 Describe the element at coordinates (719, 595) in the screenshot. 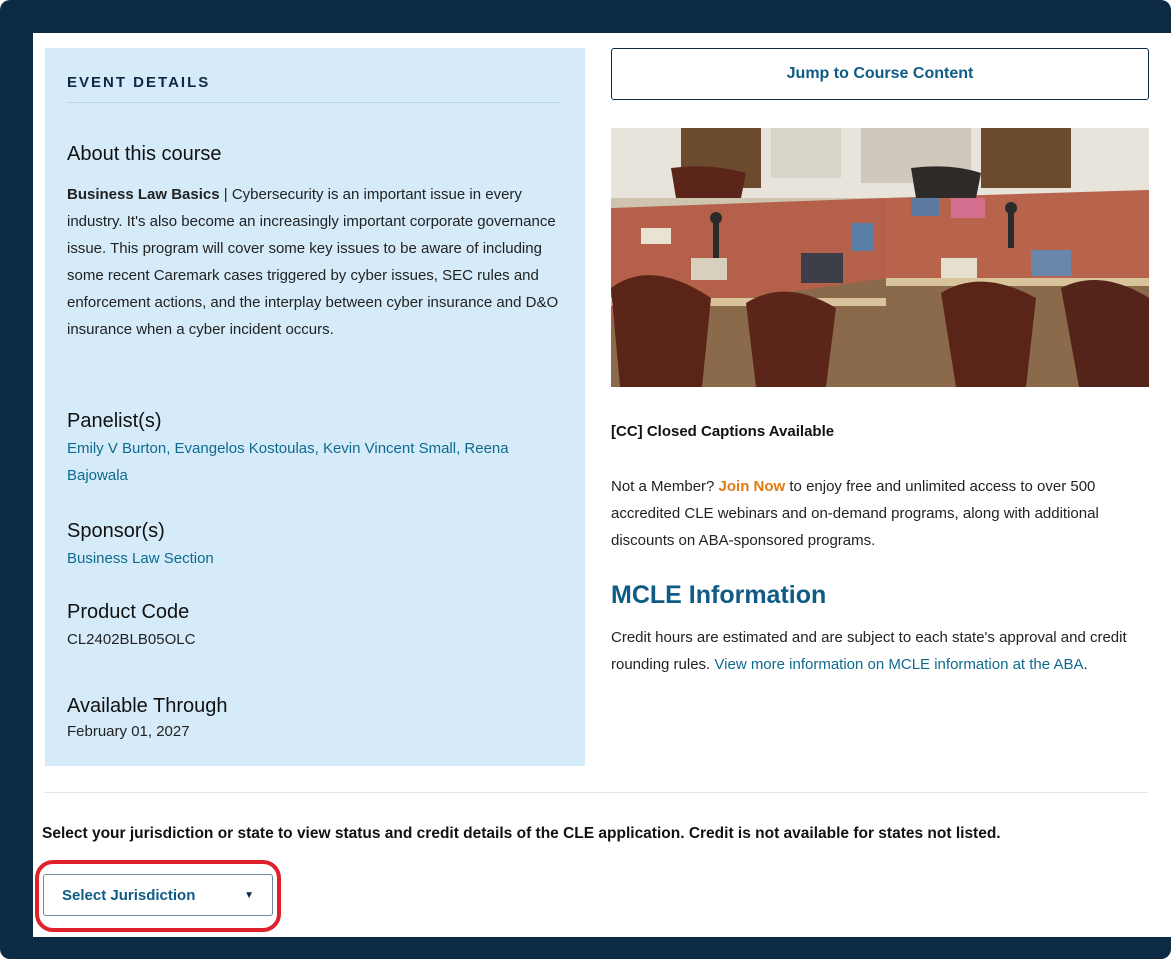

I see `mcle-information-title: MCLE Information` at that location.